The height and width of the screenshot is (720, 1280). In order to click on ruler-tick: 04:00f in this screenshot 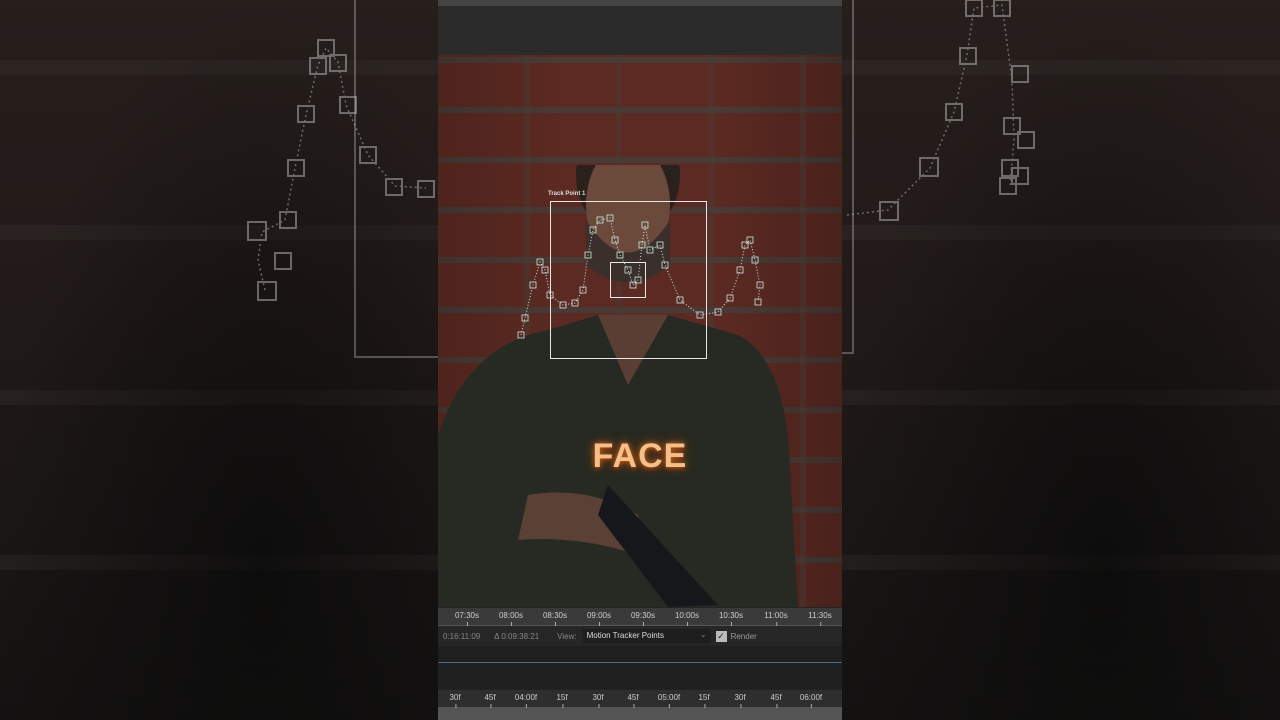, I will do `click(526, 700)`.